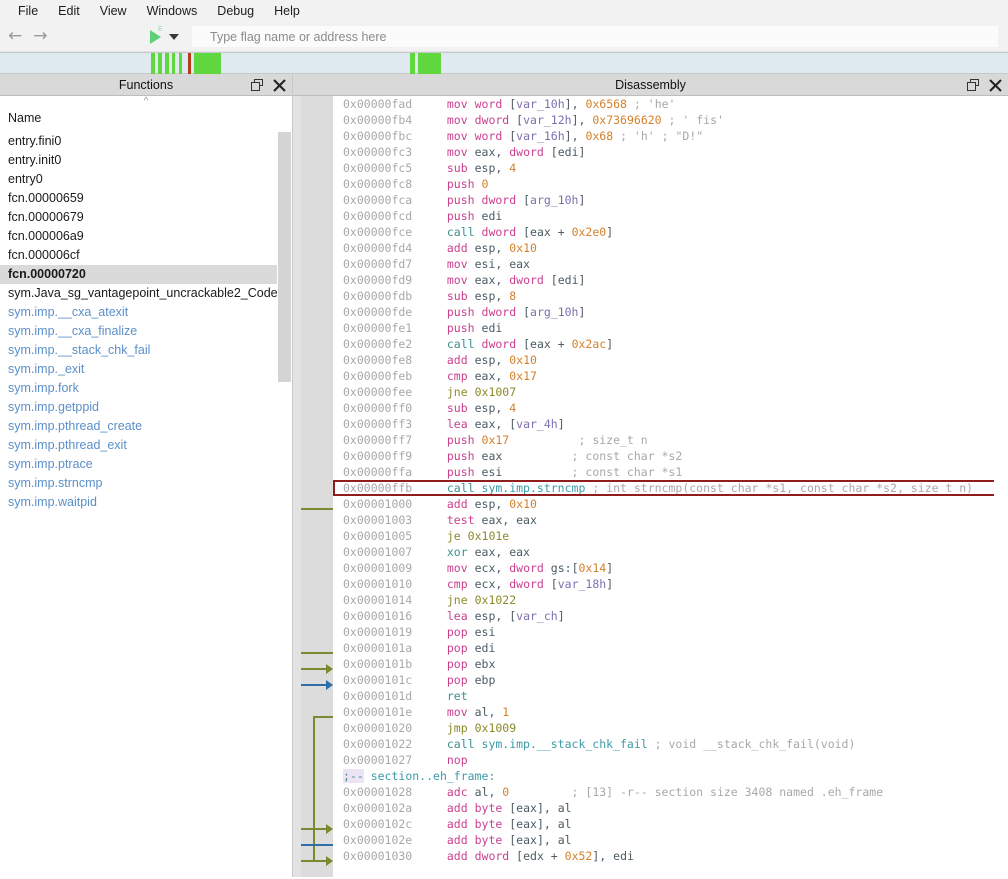 This screenshot has width=1008, height=879. I want to click on disassembly-line: 0x00000ff9 push eax ; const char *s2, so click(670, 456).